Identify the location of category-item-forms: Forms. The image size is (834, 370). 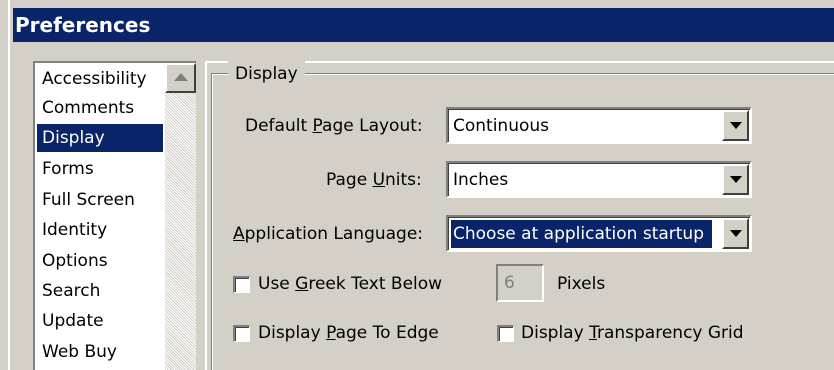
(68, 169).